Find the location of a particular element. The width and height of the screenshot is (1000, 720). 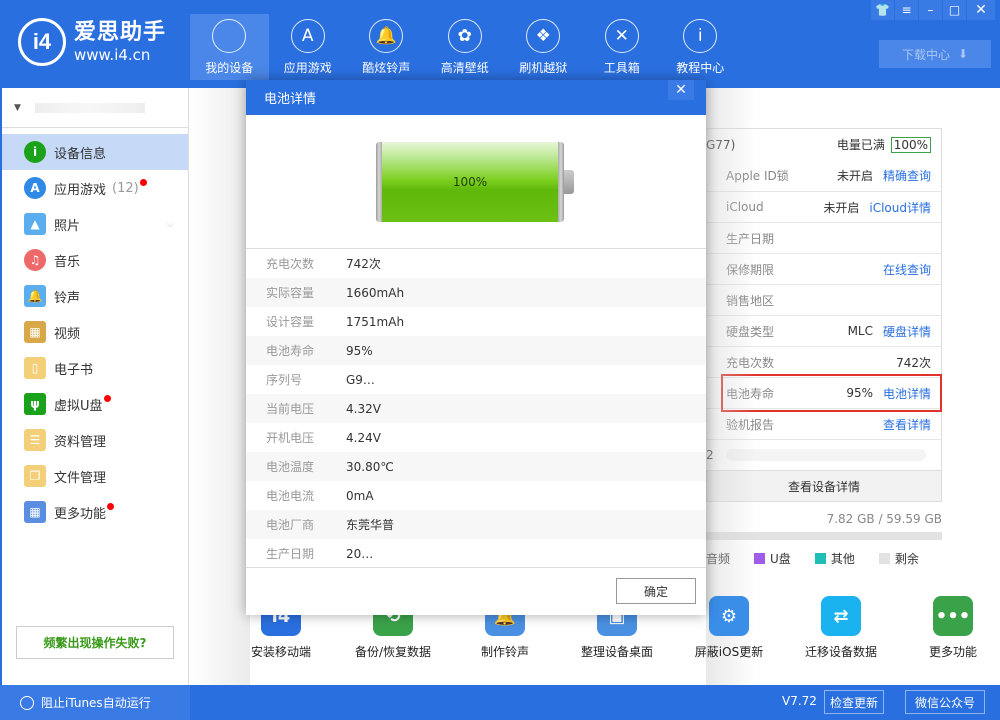

device-selector: ▼ is located at coordinates (95, 108).